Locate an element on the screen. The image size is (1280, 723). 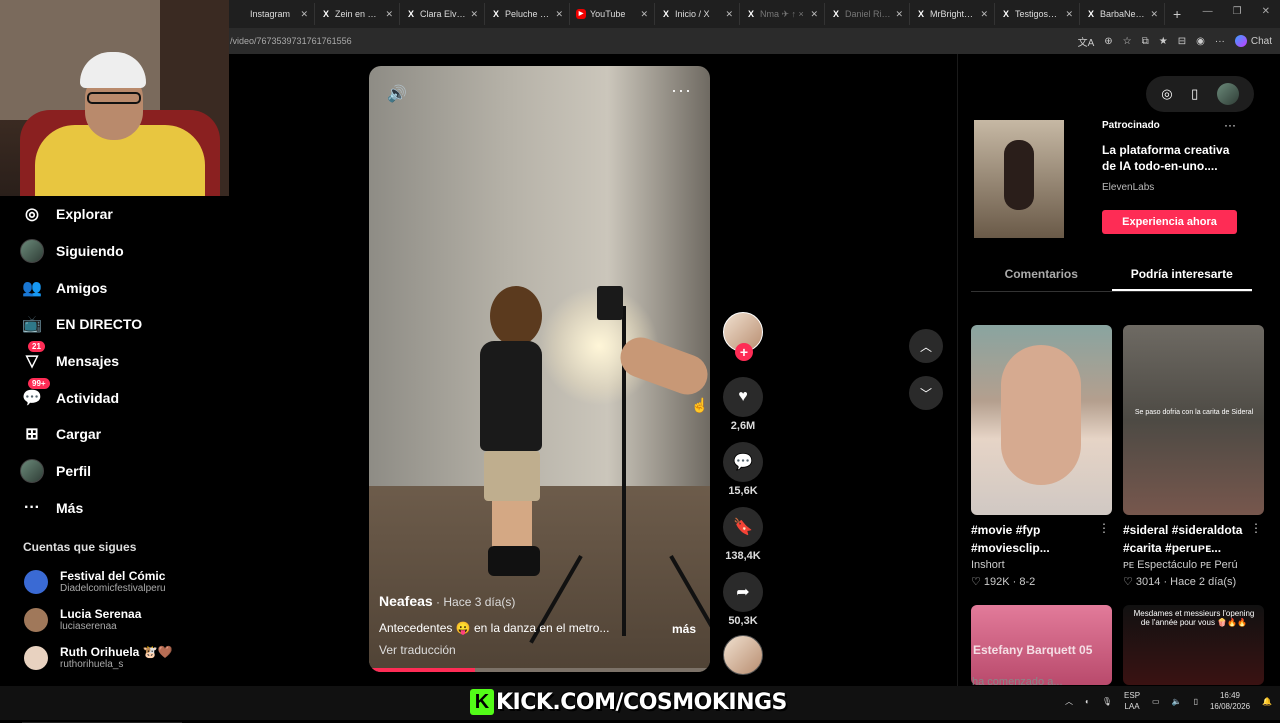
ad-thumbnail is located at coordinates (1019, 179).